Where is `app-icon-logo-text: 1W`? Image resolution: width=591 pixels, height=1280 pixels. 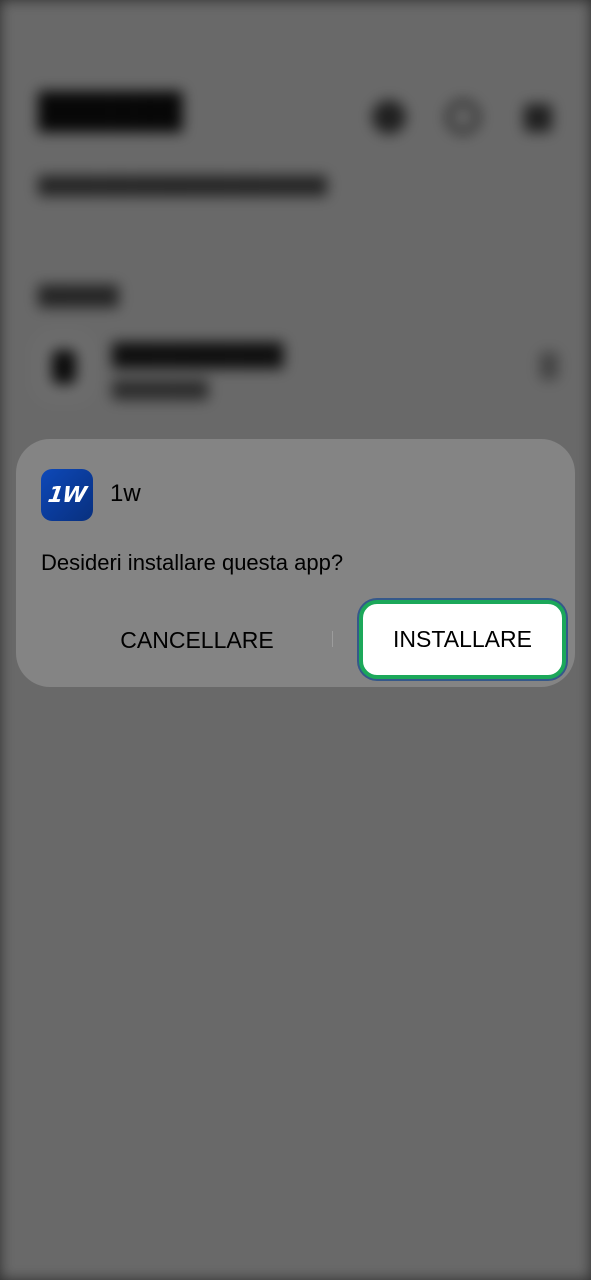
app-icon-logo-text: 1W is located at coordinates (67, 495).